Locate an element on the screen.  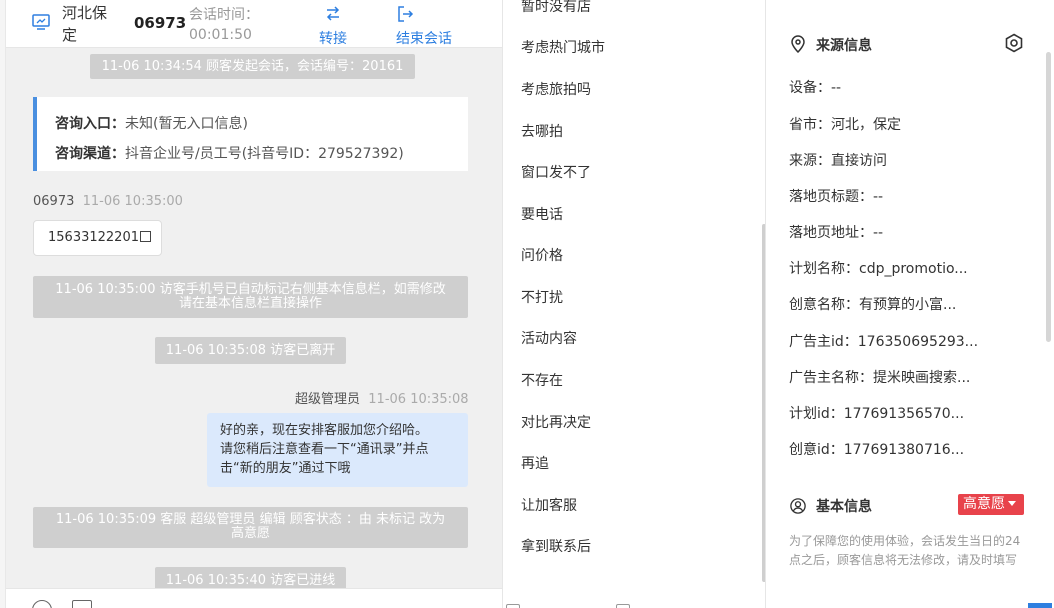
basic-info-title: 基本信息 is located at coordinates (831, 506).